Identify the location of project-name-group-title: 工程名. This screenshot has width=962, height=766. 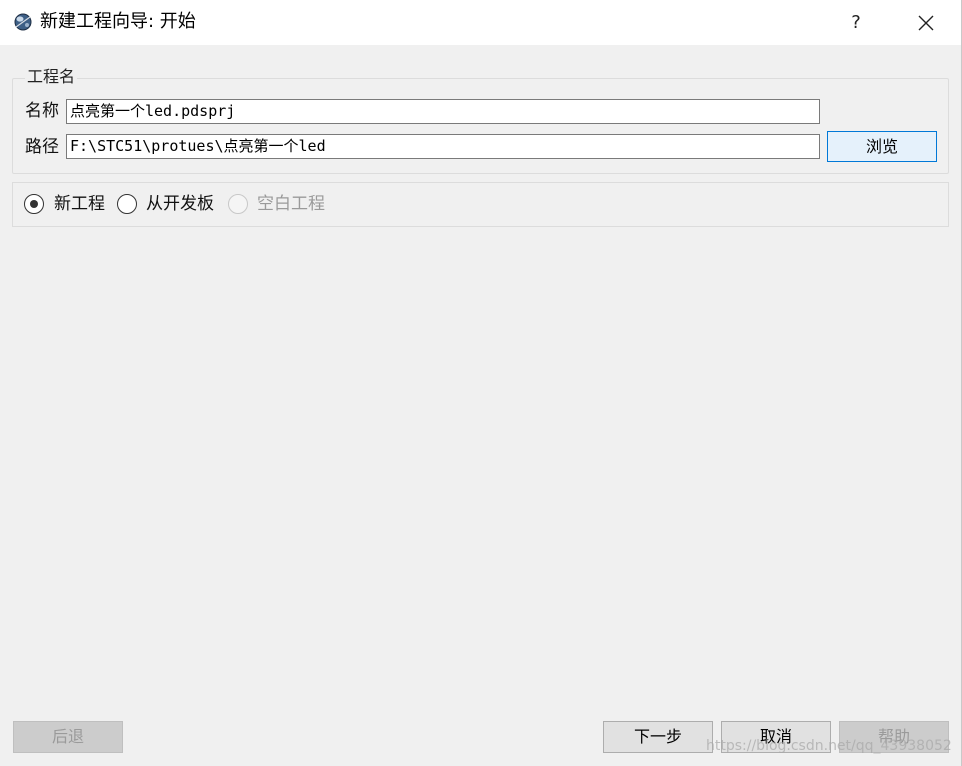
(51, 77).